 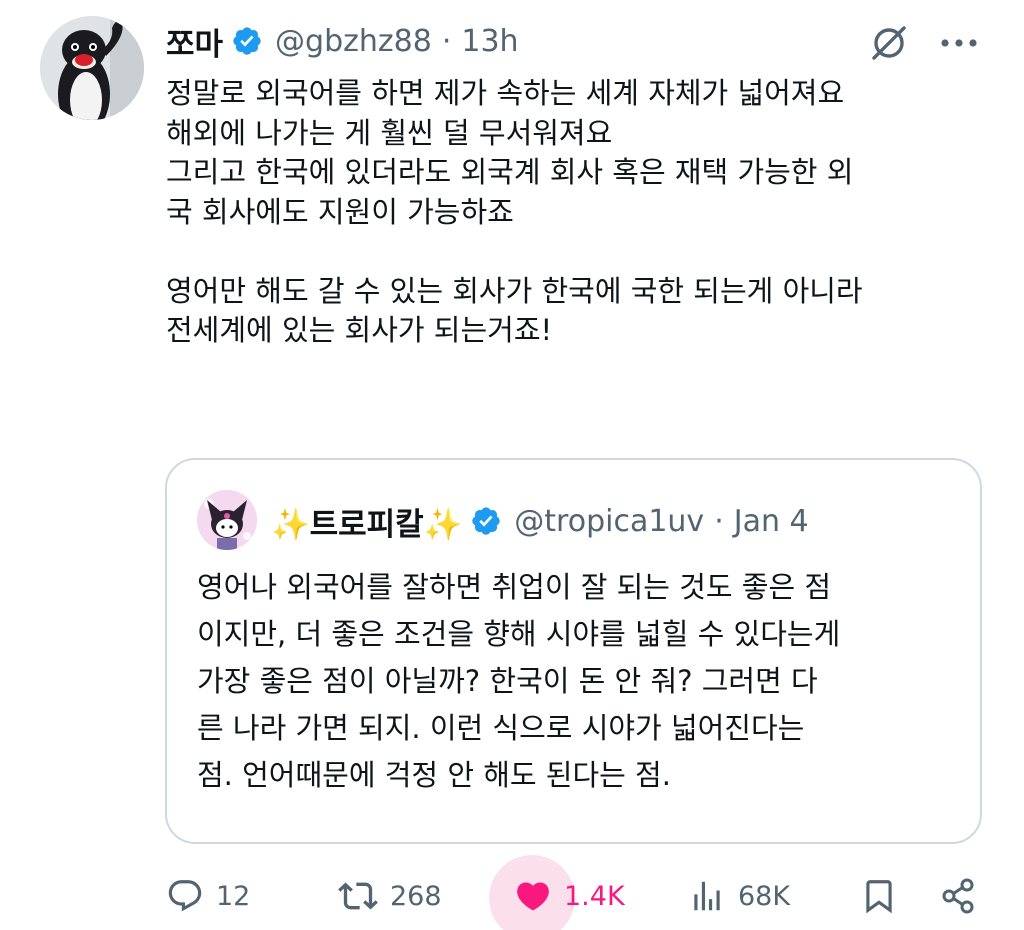 I want to click on quoted-author-display-name: ✨트로피칼✨, so click(x=366, y=521).